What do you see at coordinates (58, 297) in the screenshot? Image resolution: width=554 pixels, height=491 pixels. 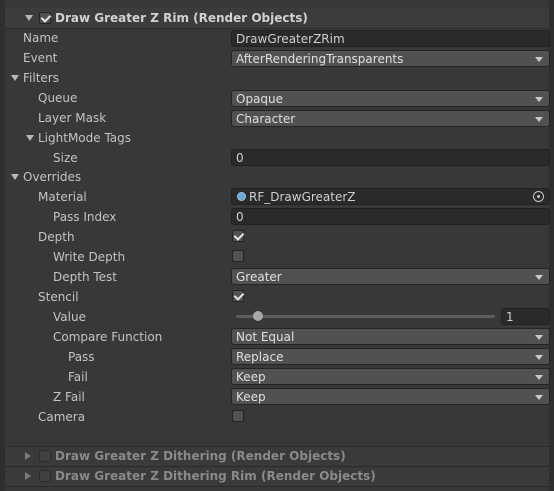 I see `stencil-label: Stencil` at bounding box center [58, 297].